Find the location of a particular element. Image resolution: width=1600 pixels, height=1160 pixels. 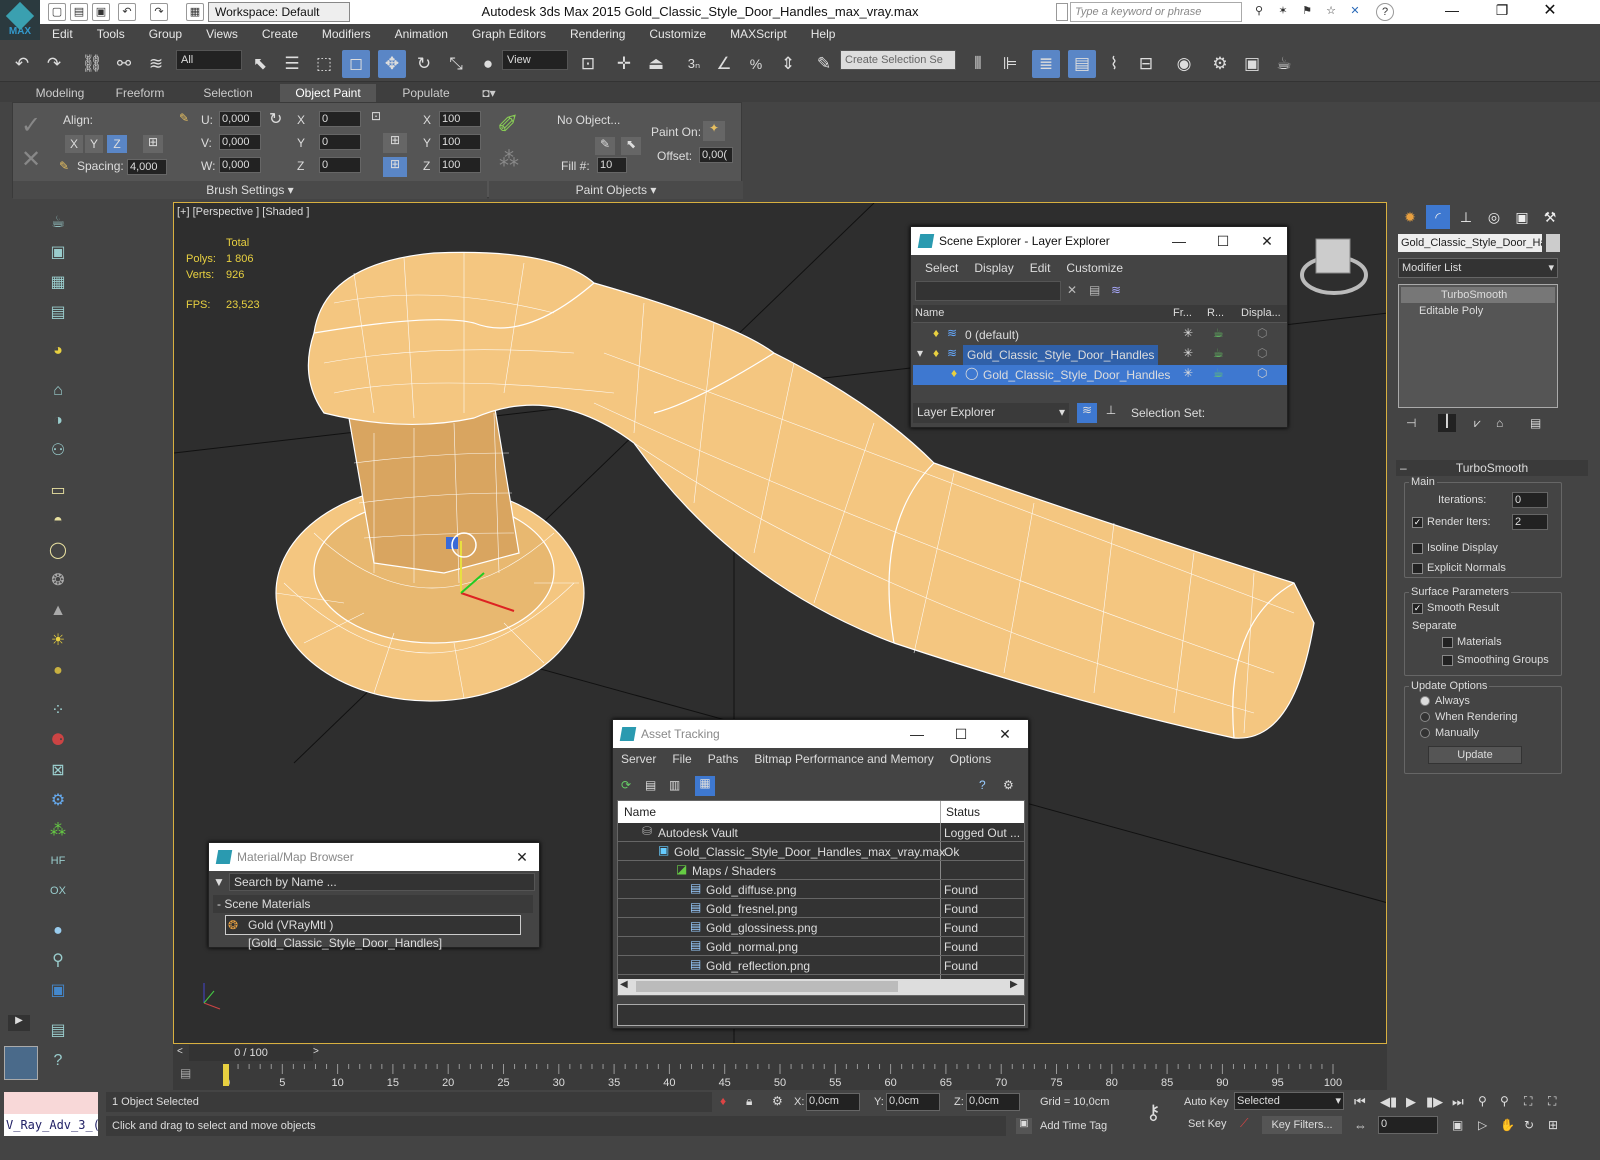

paint-on-dropdown: ✦ is located at coordinates (714, 131).